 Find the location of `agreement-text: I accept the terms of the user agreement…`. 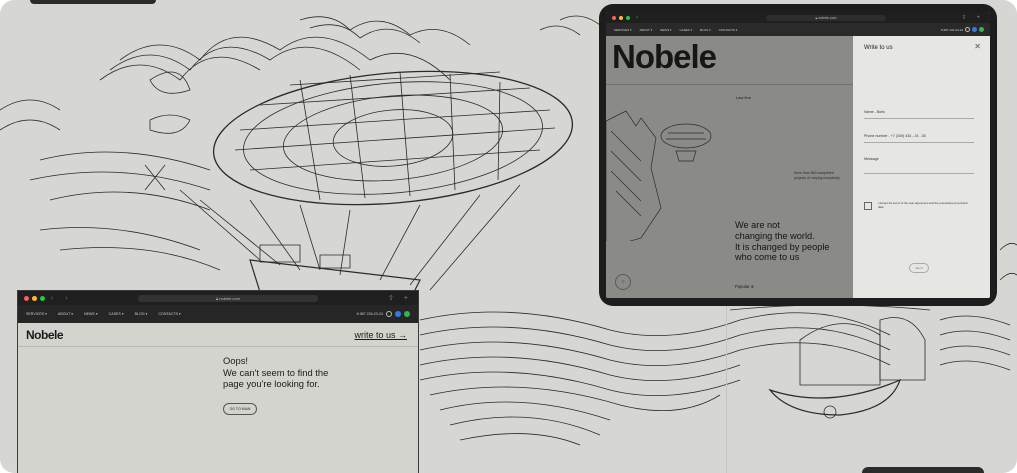

agreement-text: I accept the terms of the user agreement… is located at coordinates (923, 205).